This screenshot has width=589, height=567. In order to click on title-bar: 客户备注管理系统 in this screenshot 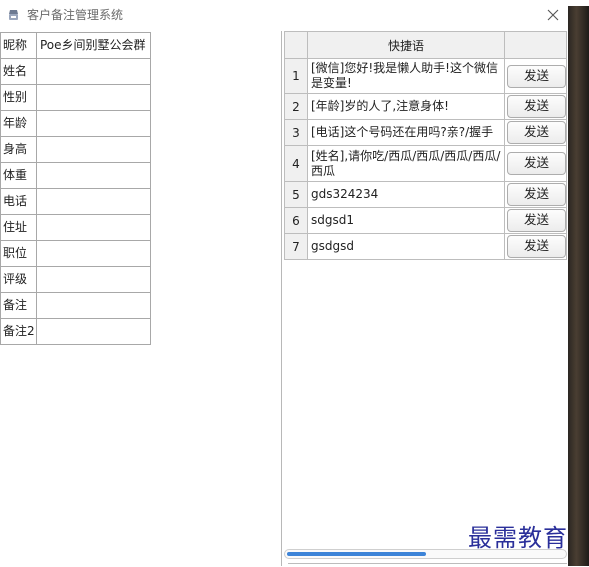, I will do `click(284, 15)`.